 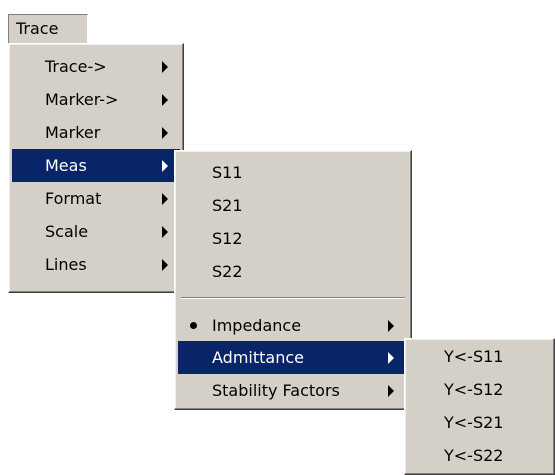 I want to click on menu-item-y-s11: Y<-S11, so click(x=479, y=356).